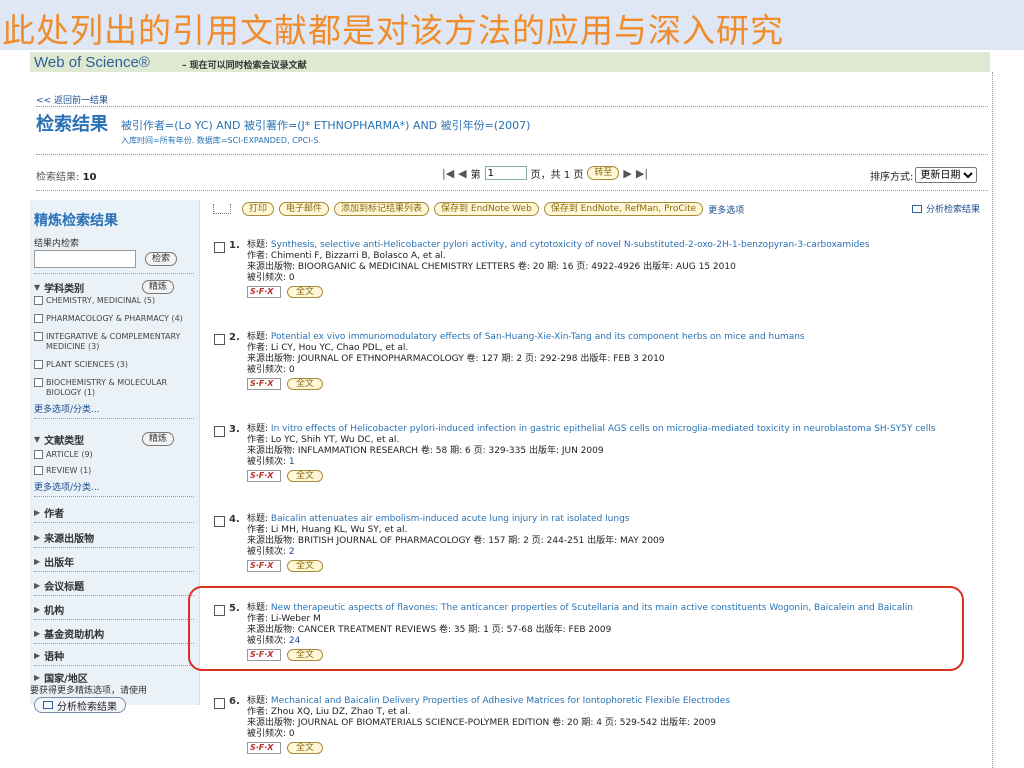 This screenshot has height=768, width=1024. I want to click on section-title: 出版年, so click(59, 563).